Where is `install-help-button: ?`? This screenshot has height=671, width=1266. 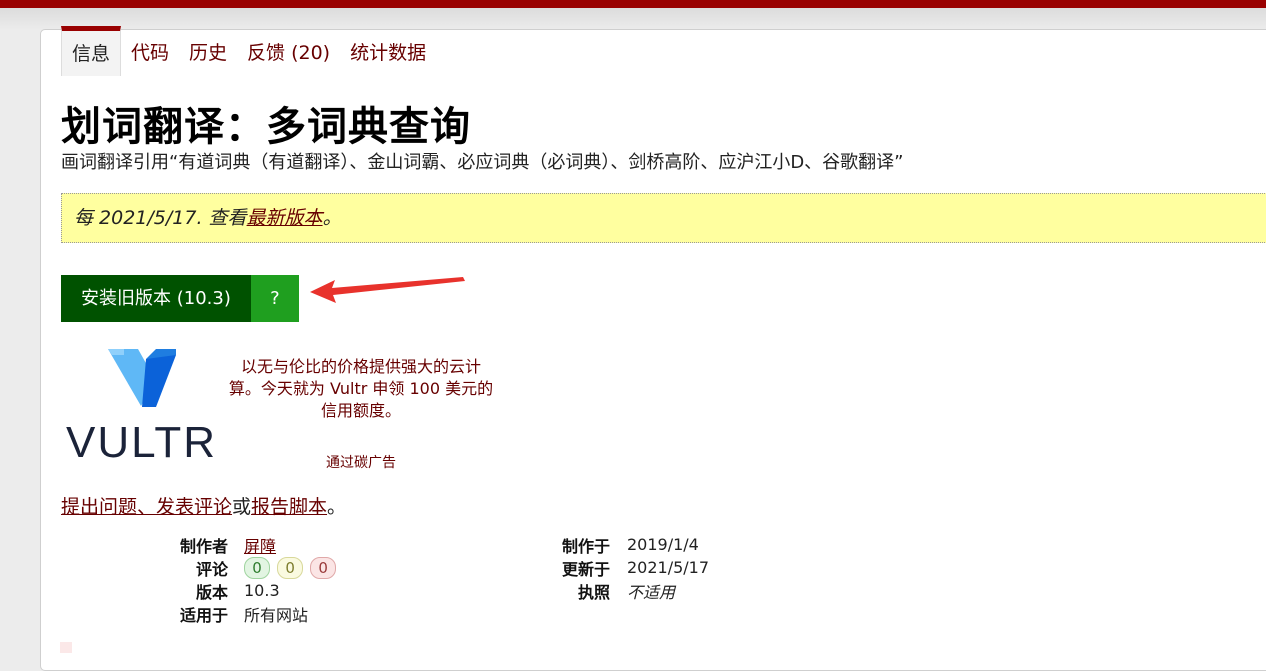
install-help-button: ? is located at coordinates (274, 298).